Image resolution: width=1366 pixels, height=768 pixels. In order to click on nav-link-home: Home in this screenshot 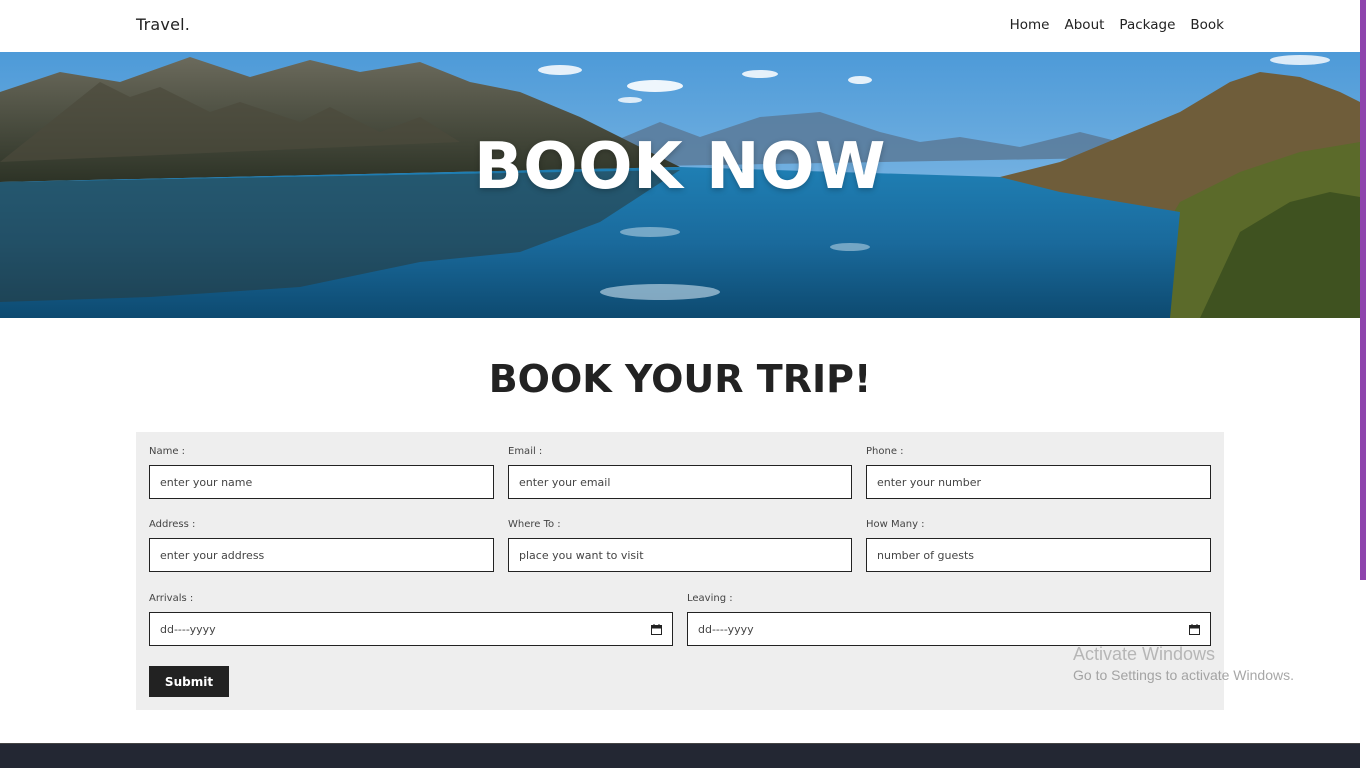, I will do `click(1030, 25)`.